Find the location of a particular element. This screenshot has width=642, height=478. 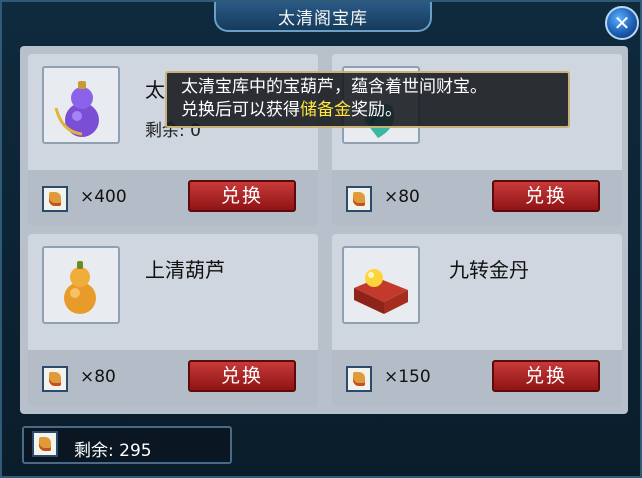

item-name: 九转金丹 is located at coordinates (489, 270).